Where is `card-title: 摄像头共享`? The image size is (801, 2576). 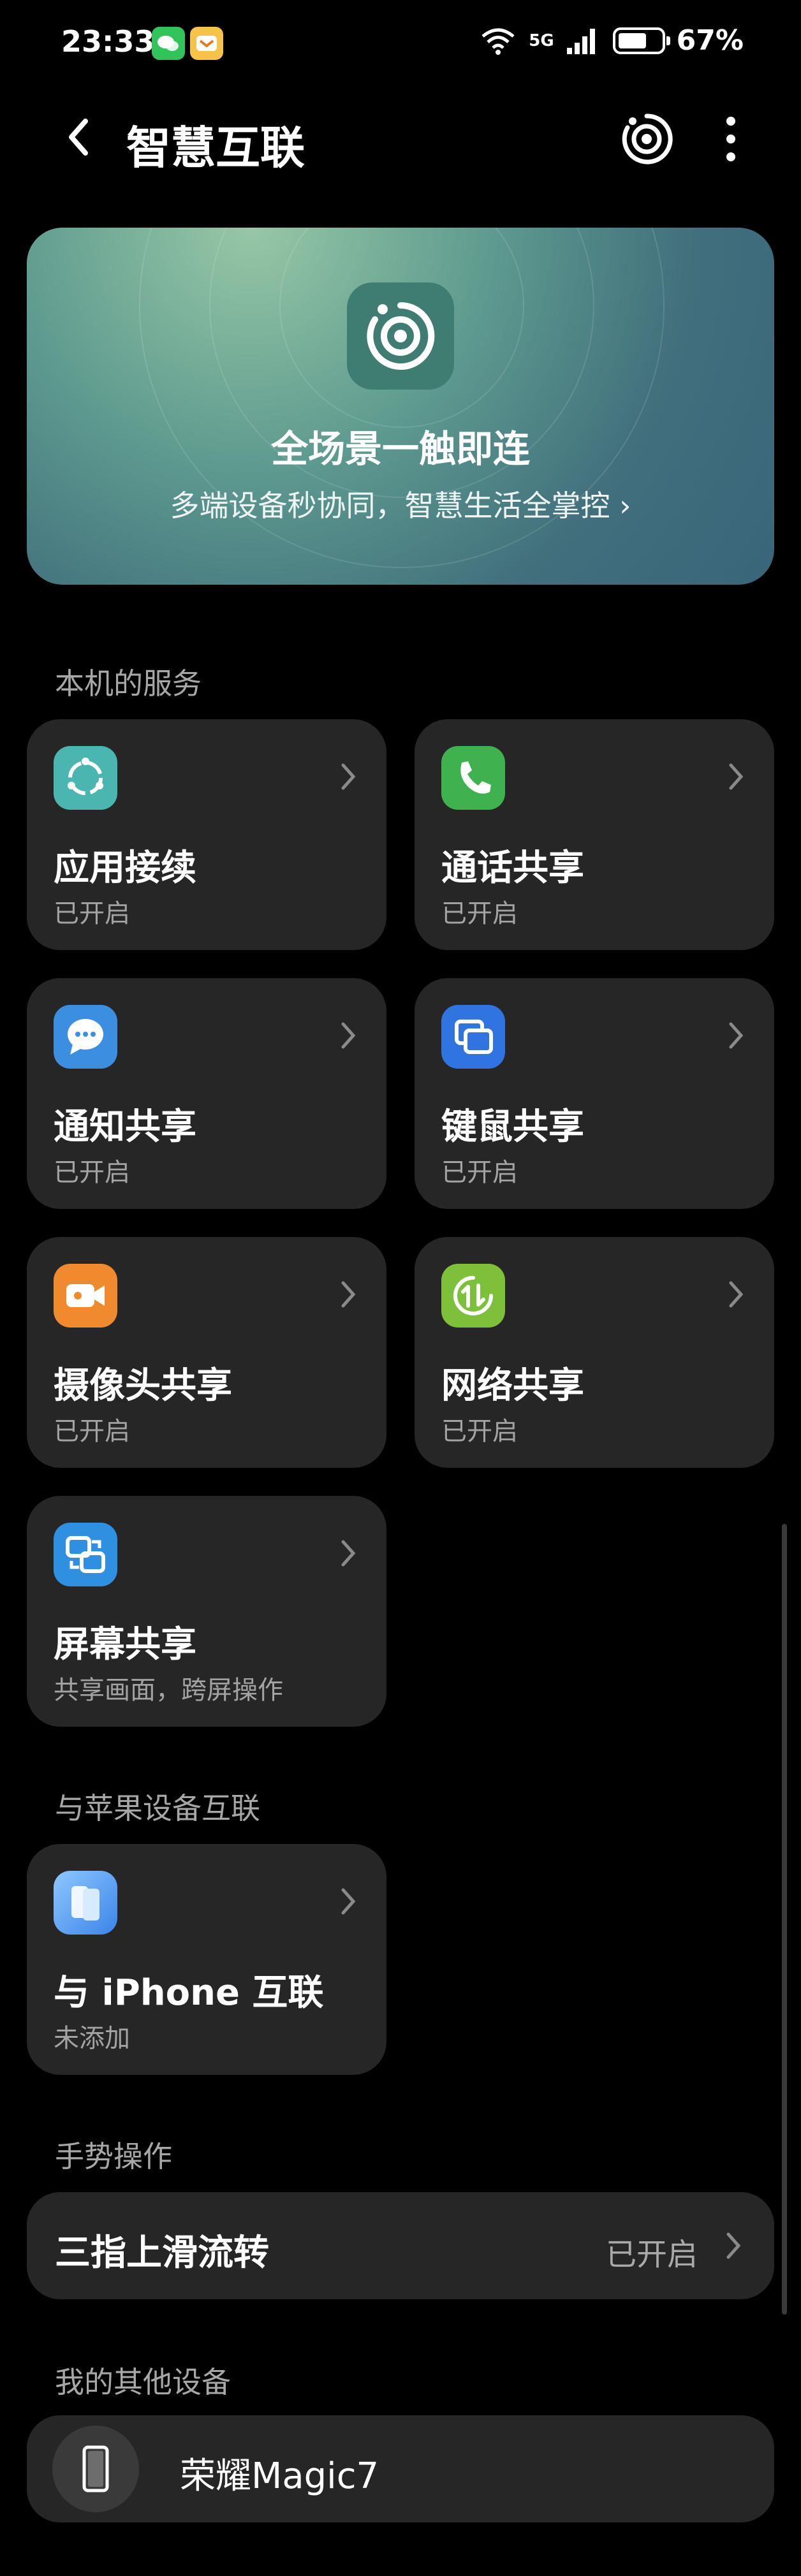
card-title: 摄像头共享 is located at coordinates (143, 1386).